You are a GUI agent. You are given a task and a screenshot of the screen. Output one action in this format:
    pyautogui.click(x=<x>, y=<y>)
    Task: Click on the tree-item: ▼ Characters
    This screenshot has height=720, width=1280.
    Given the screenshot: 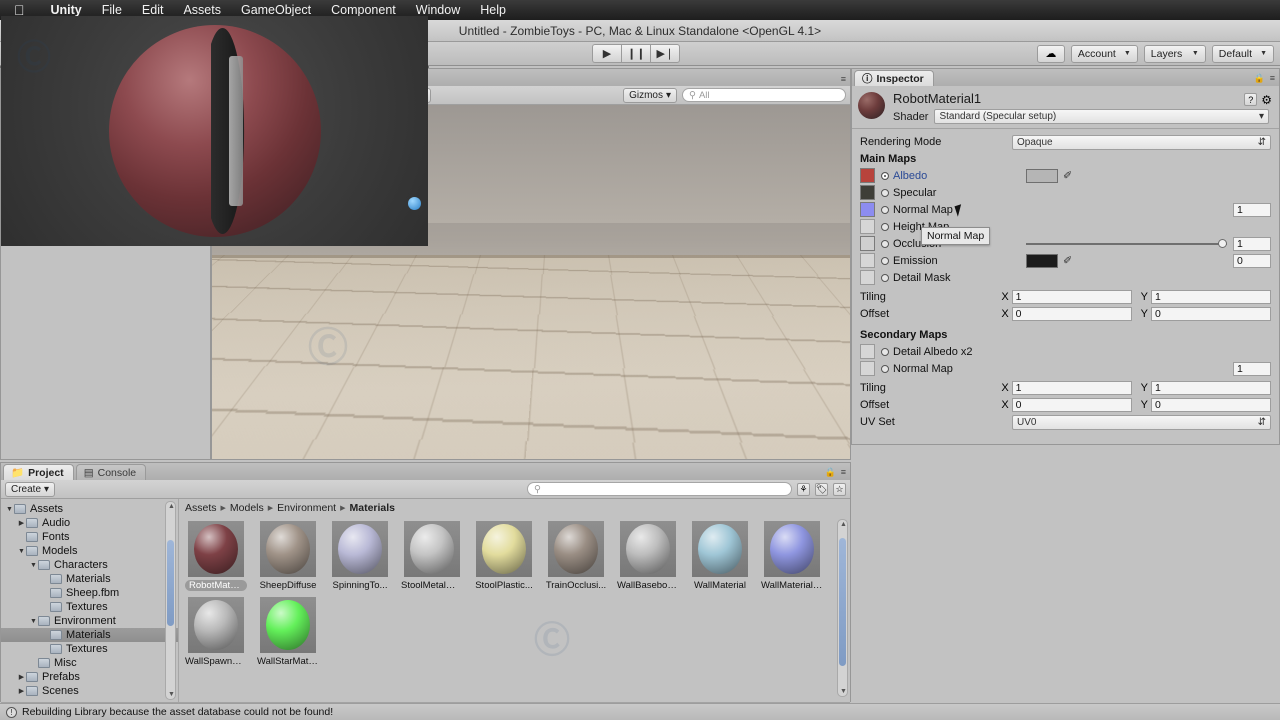 What is the action you would take?
    pyautogui.click(x=89, y=565)
    